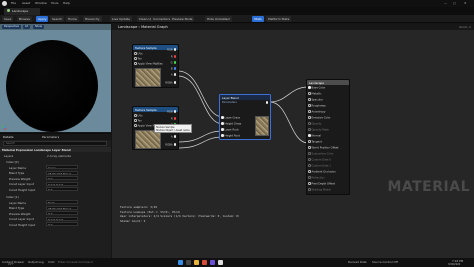 Image resolution: width=474 pixels, height=267 pixels. Describe the element at coordinates (454, 3) in the screenshot. I see `maximize-icon: □` at that location.